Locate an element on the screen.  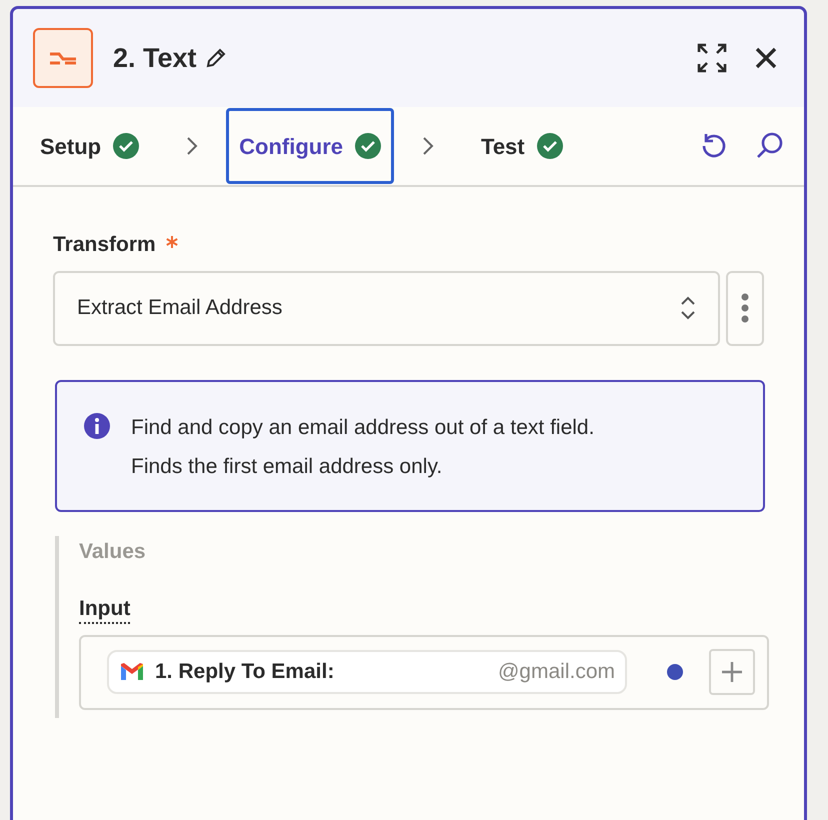
step-tab: Test is located at coordinates (522, 146).